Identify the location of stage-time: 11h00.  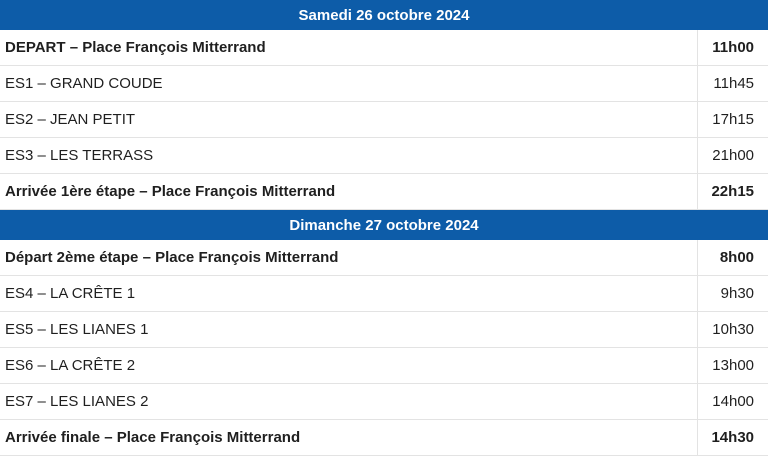
(732, 48).